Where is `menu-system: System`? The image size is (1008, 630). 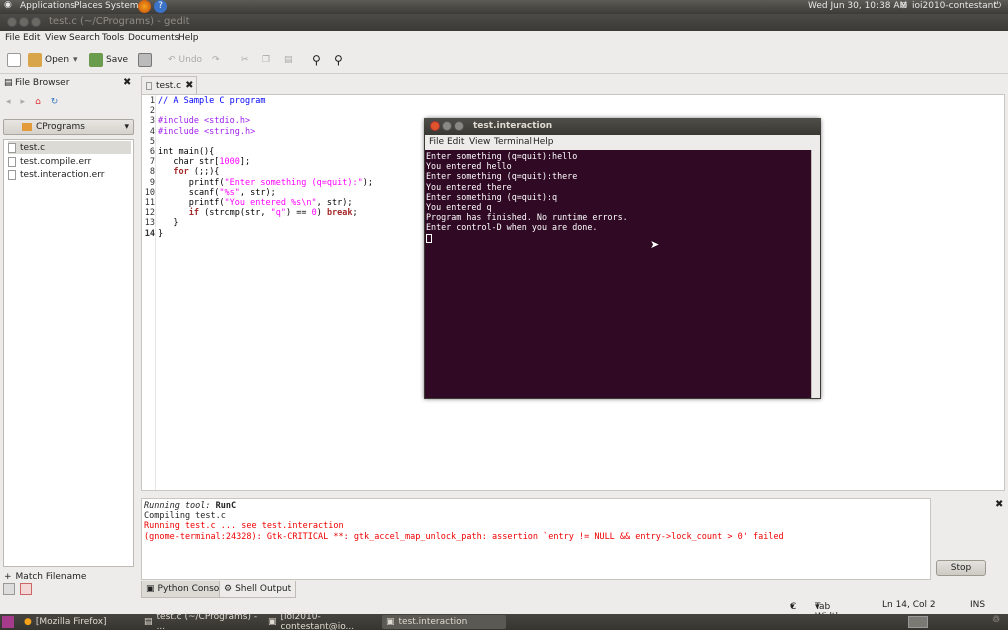
menu-system: System is located at coordinates (122, 6).